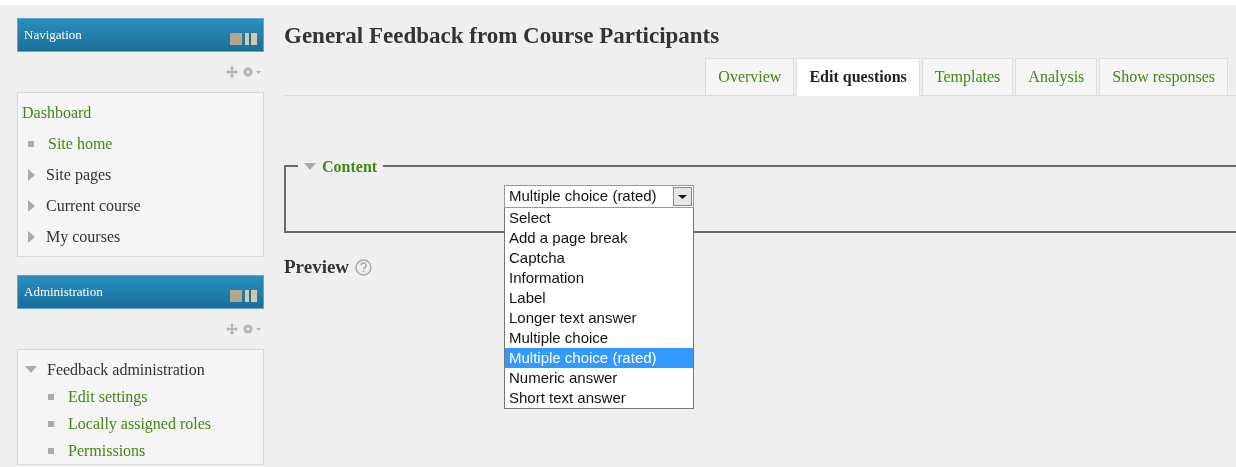 The image size is (1236, 467). Describe the element at coordinates (502, 36) in the screenshot. I see `page-title: General Feedback from Course Participants` at that location.